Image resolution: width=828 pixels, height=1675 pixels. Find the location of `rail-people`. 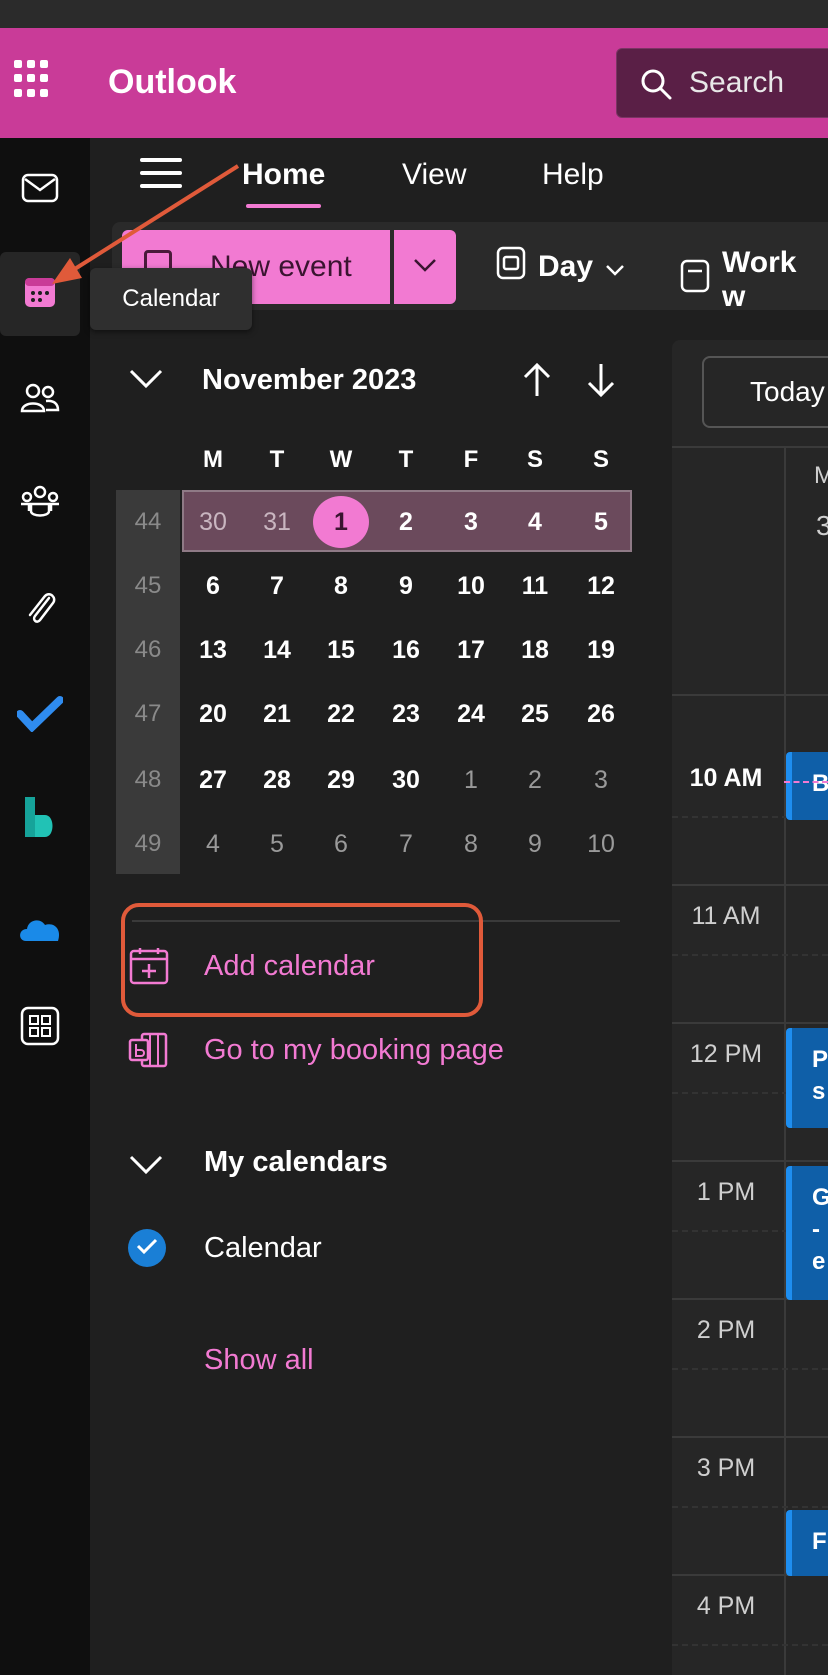

rail-people is located at coordinates (40, 400).